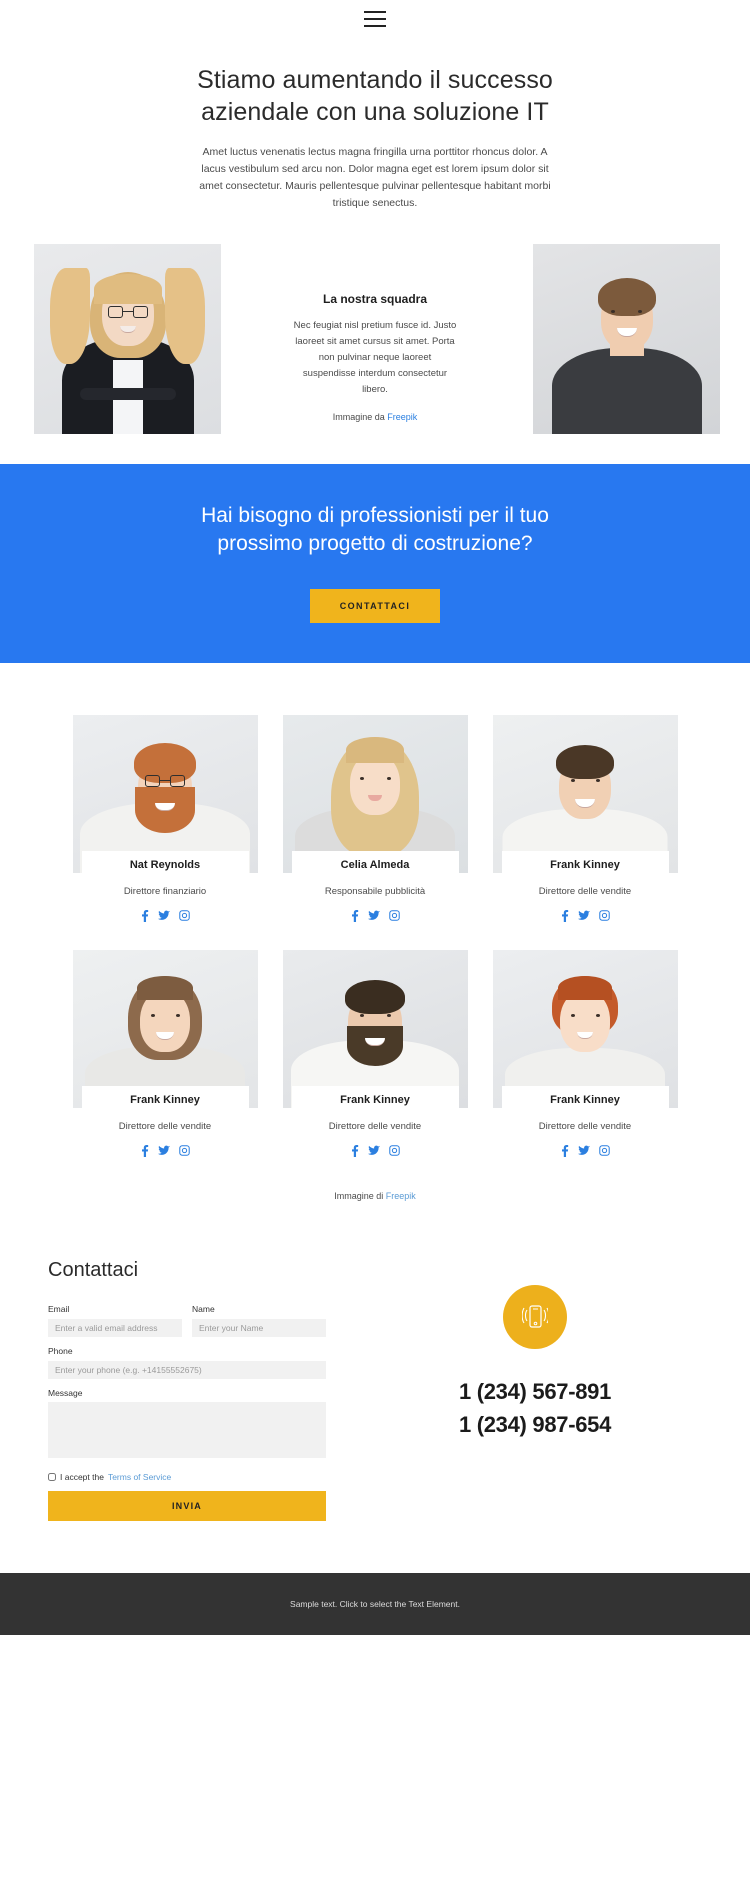 Image resolution: width=750 pixels, height=1888 pixels. I want to click on hero-title-line-2: aziendale con una soluzione IT, so click(375, 112).